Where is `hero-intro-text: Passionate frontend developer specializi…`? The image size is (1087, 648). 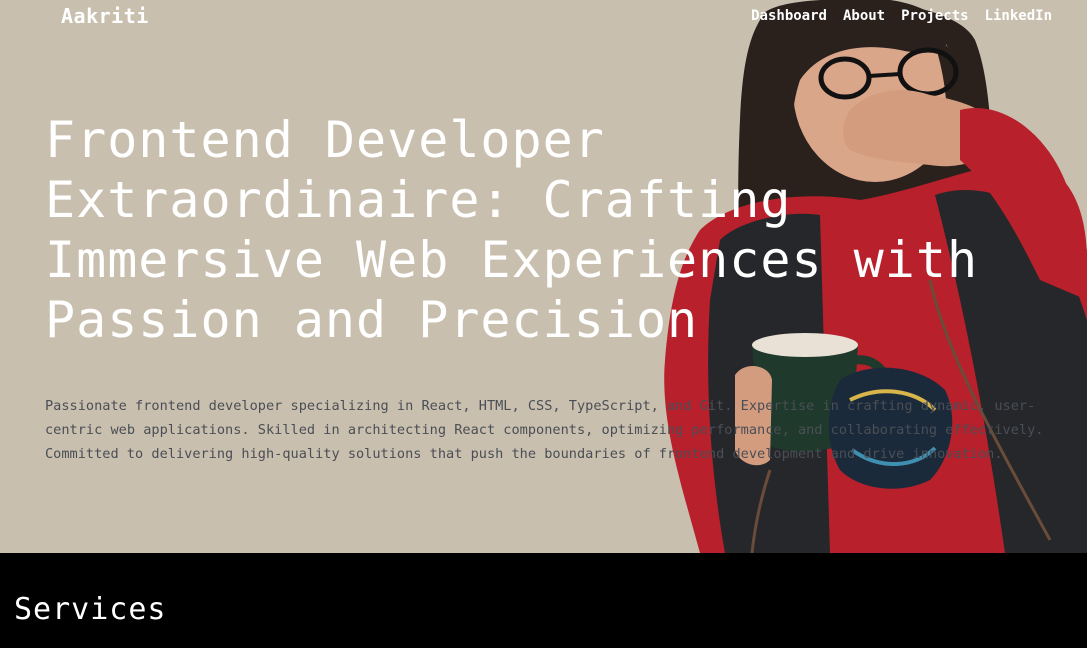
hero-intro-text: Passionate frontend developer specializi… is located at coordinates (544, 430).